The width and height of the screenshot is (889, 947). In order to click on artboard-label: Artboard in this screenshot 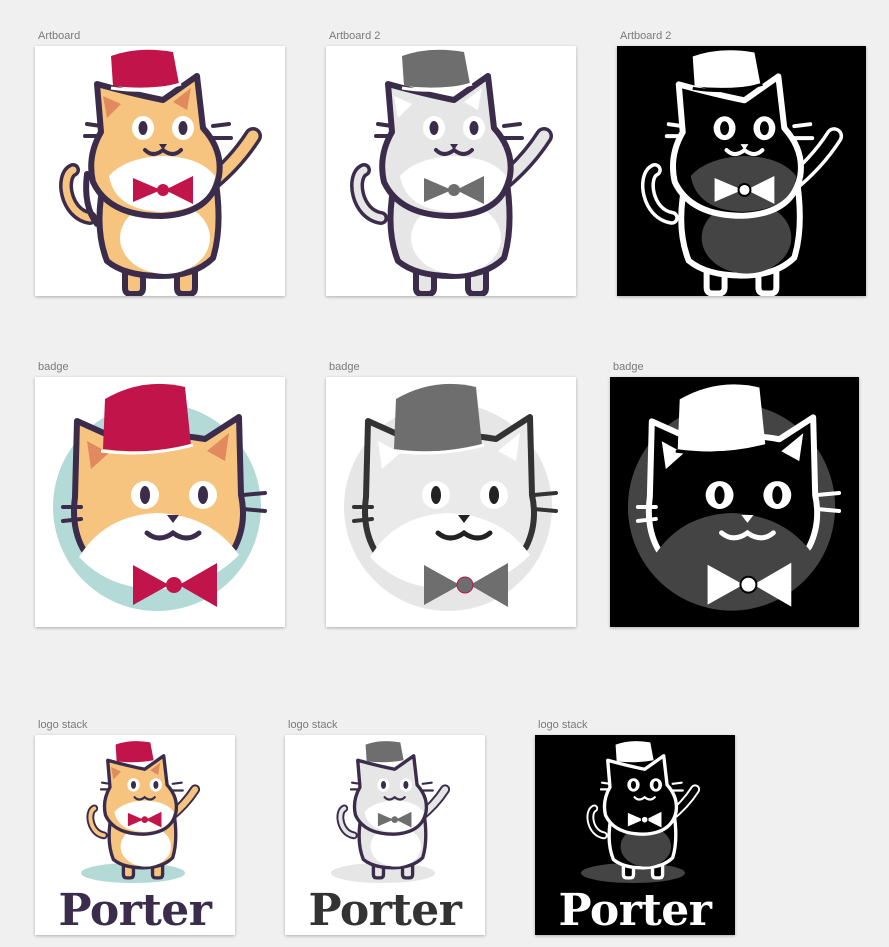, I will do `click(59, 36)`.